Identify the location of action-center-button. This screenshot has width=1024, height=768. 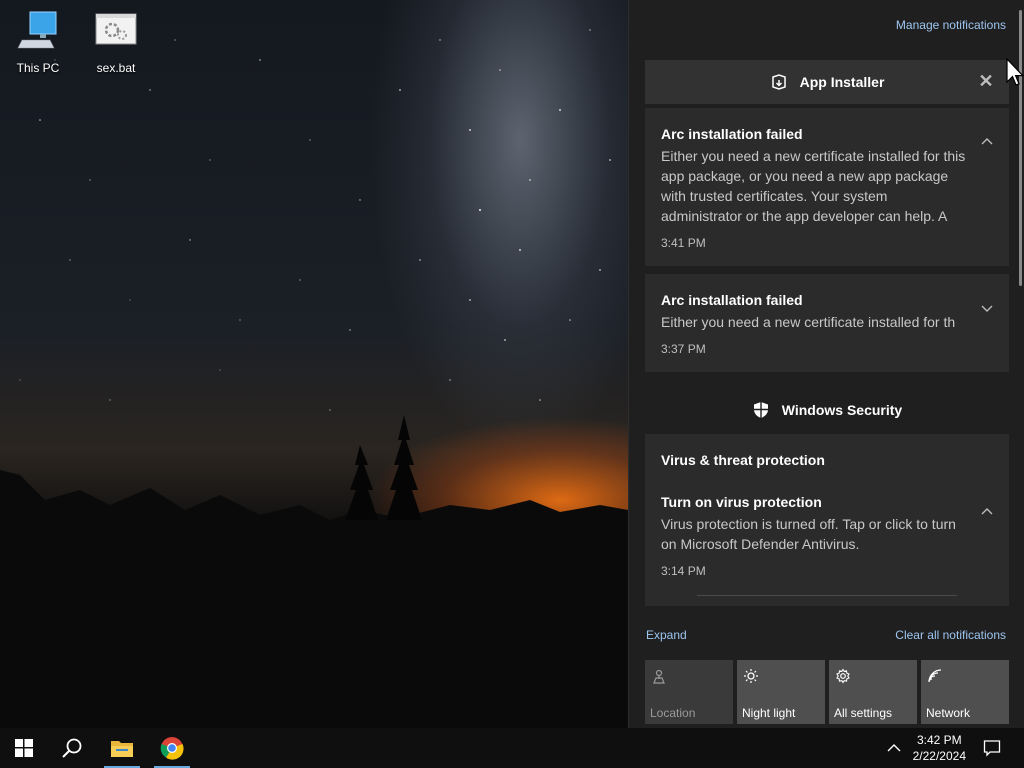
(992, 748).